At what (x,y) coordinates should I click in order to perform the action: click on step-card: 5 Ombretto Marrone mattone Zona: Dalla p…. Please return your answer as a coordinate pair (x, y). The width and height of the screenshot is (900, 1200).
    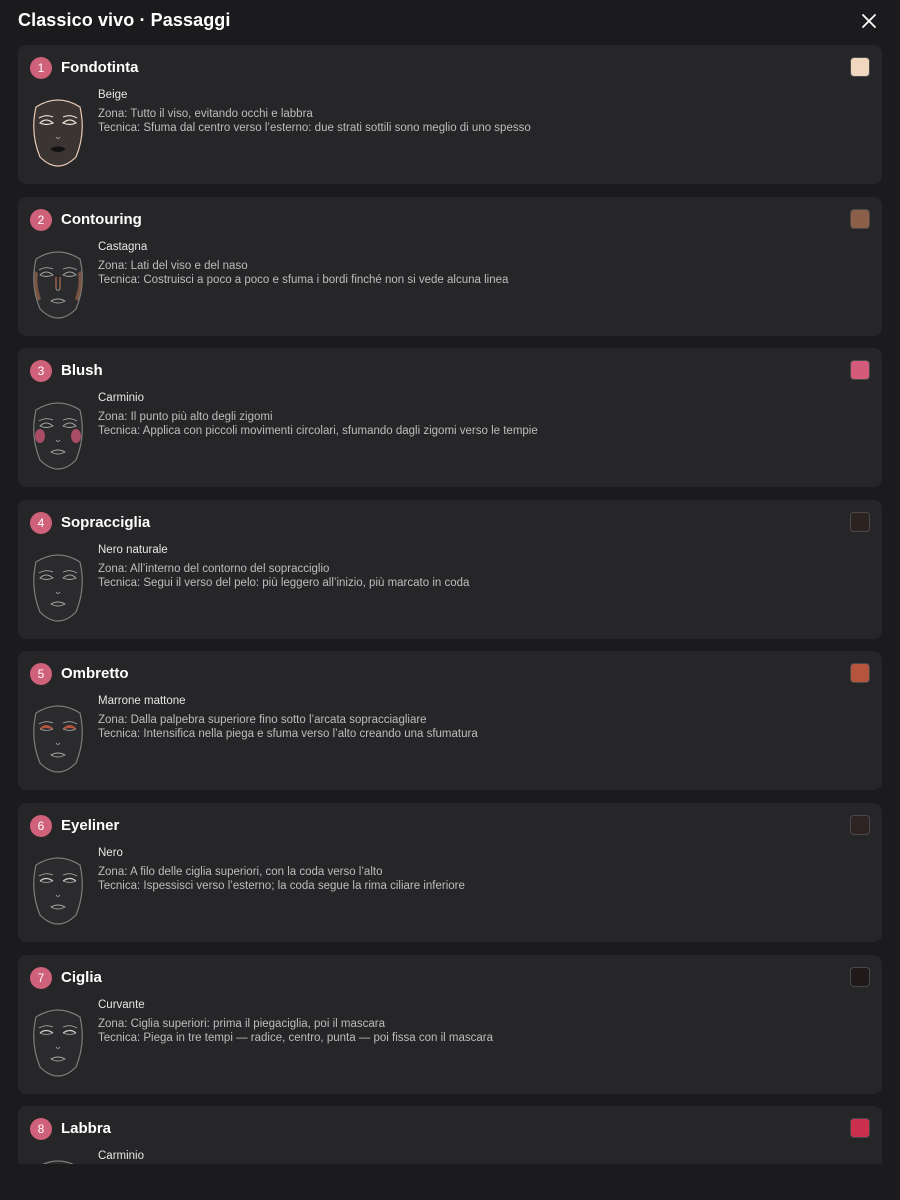
    Looking at the image, I should click on (450, 721).